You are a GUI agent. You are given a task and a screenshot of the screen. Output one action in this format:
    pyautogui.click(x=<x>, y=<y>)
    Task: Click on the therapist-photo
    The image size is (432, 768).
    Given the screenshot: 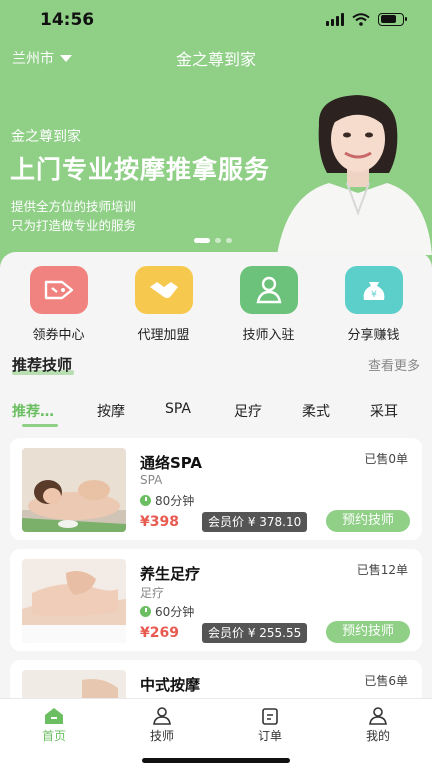 What is the action you would take?
    pyautogui.click(x=354, y=175)
    